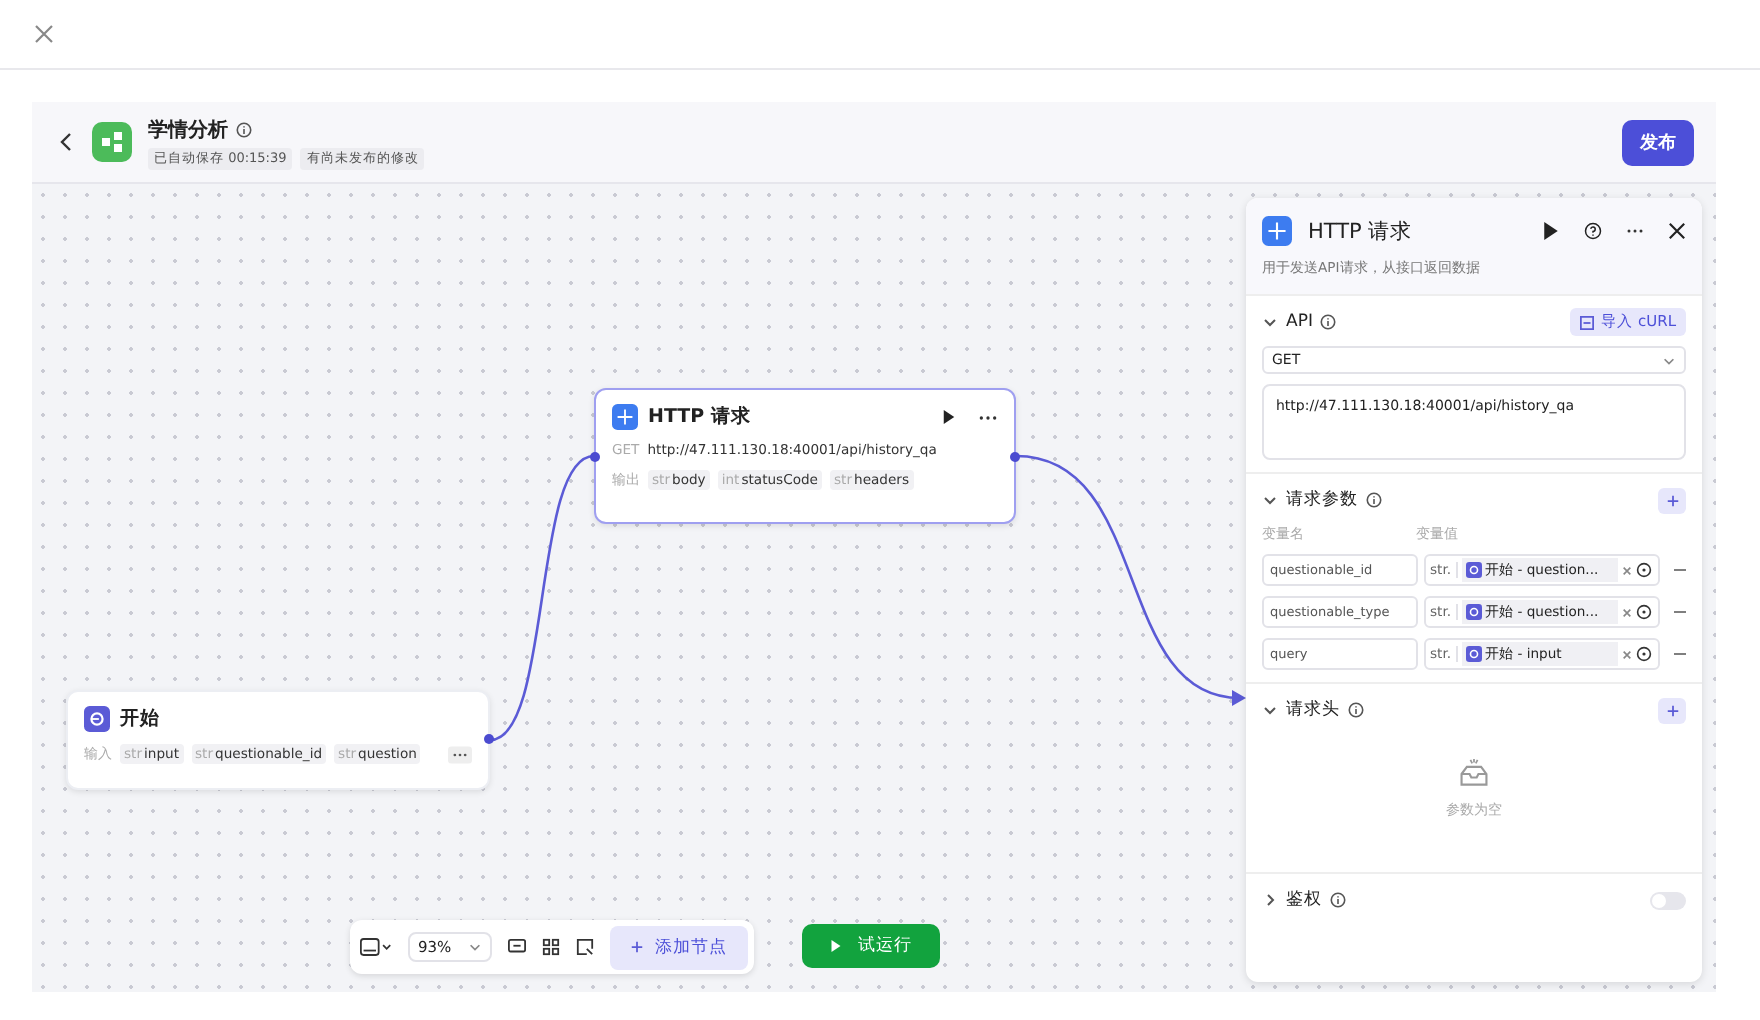 The height and width of the screenshot is (1020, 1760). I want to click on section-title: API, so click(1299, 322).